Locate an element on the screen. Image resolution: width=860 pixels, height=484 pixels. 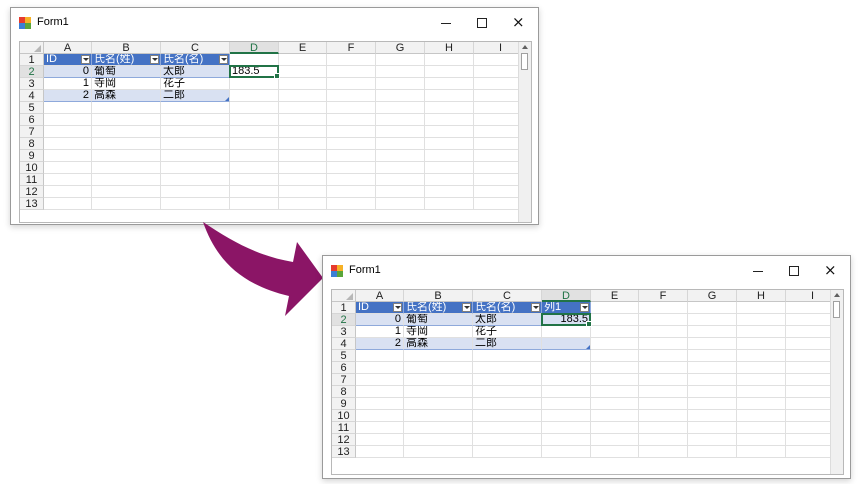
row-header-10: 10 is located at coordinates (344, 416).